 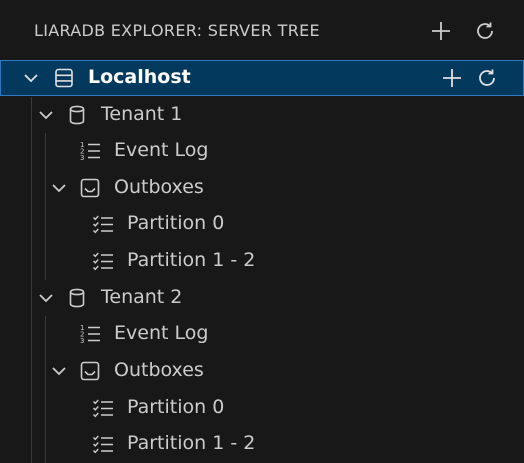 What do you see at coordinates (262, 115) in the screenshot?
I see `tree-item-tenant: Tenant 1` at bounding box center [262, 115].